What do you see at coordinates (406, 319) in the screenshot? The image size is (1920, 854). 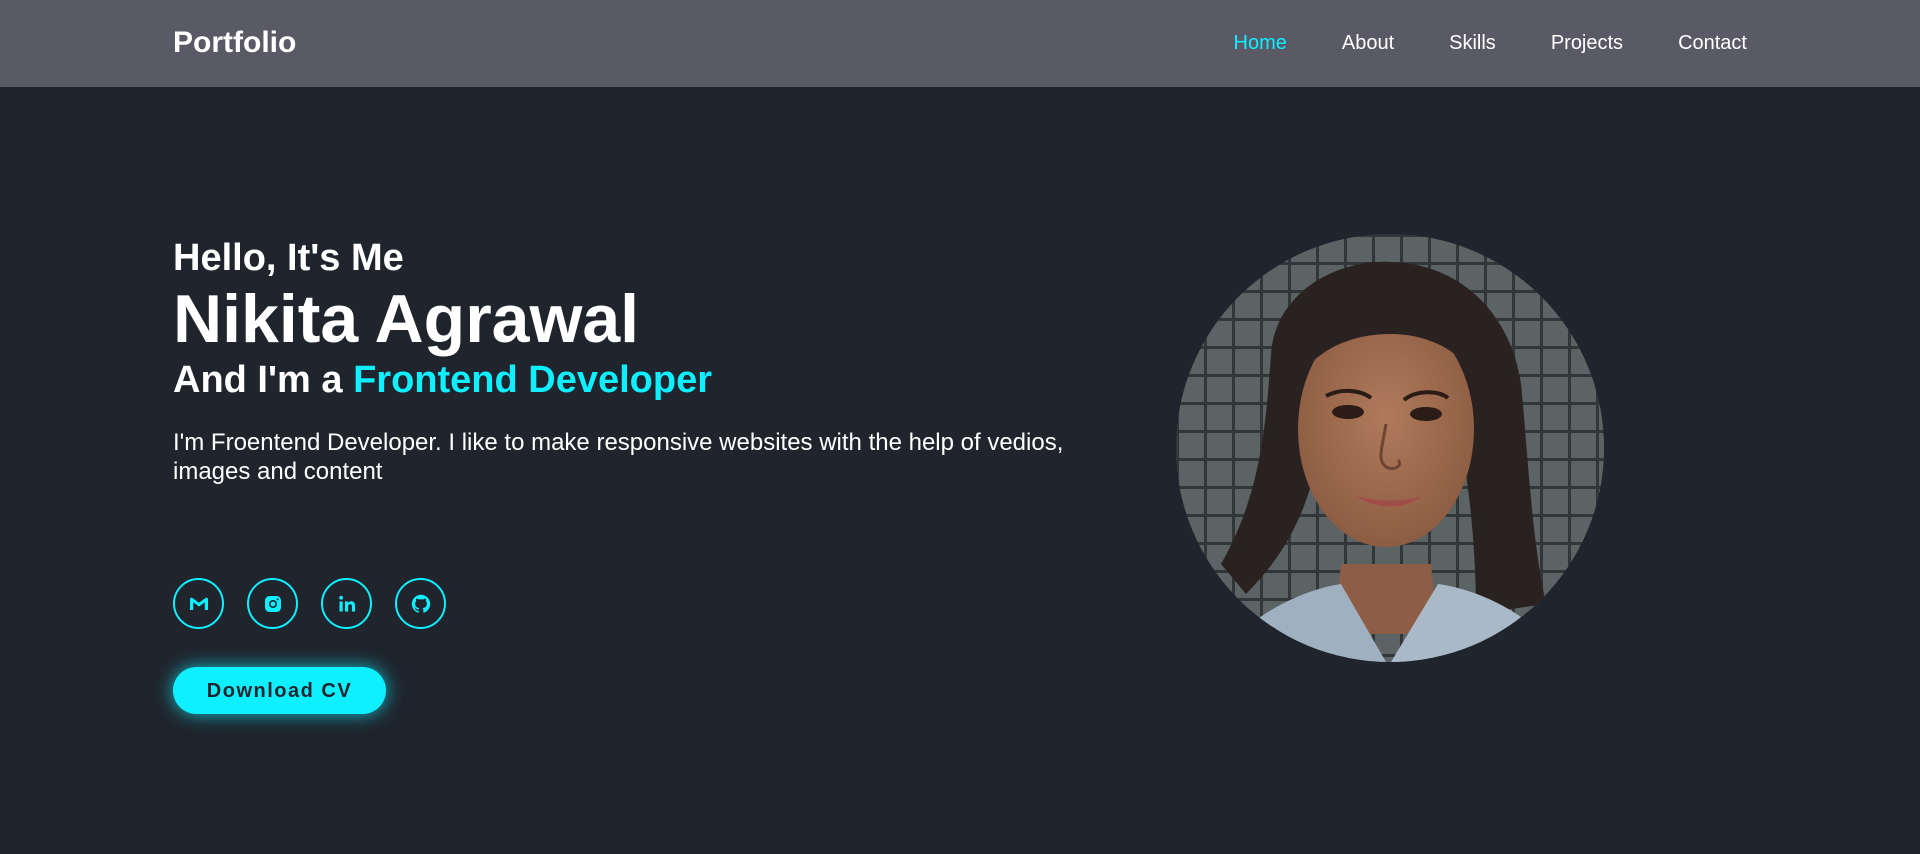 I see `name-heading: Nikita Agrawal` at bounding box center [406, 319].